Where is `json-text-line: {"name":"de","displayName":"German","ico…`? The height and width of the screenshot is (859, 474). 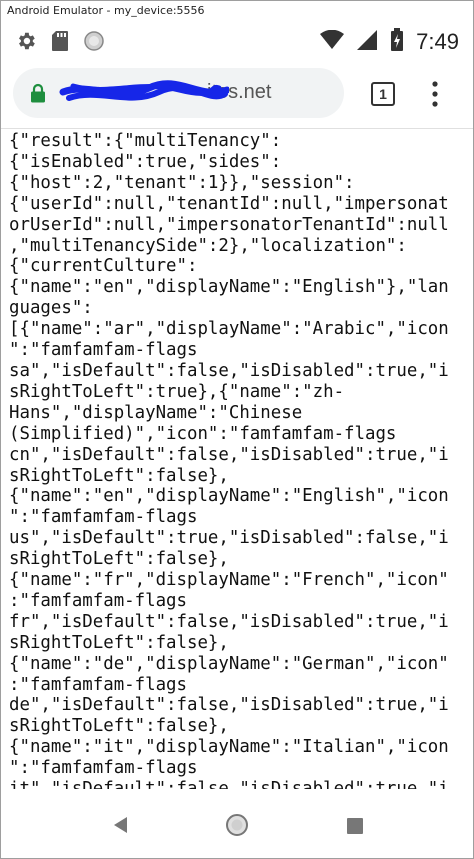
json-text-line: {"name":"de","displayName":"German","ico… is located at coordinates (229, 663).